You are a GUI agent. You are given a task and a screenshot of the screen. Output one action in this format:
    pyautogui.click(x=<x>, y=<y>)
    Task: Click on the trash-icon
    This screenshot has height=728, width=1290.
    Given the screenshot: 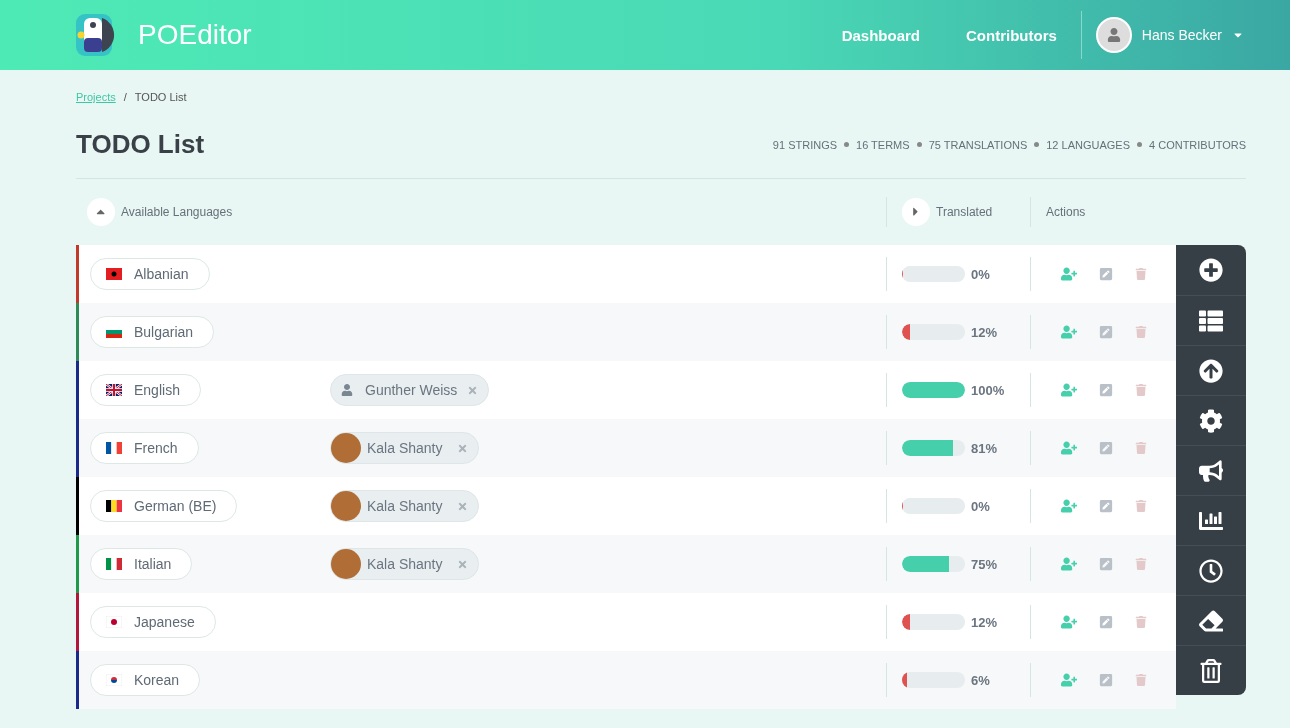 What is the action you would take?
    pyautogui.click(x=1211, y=670)
    